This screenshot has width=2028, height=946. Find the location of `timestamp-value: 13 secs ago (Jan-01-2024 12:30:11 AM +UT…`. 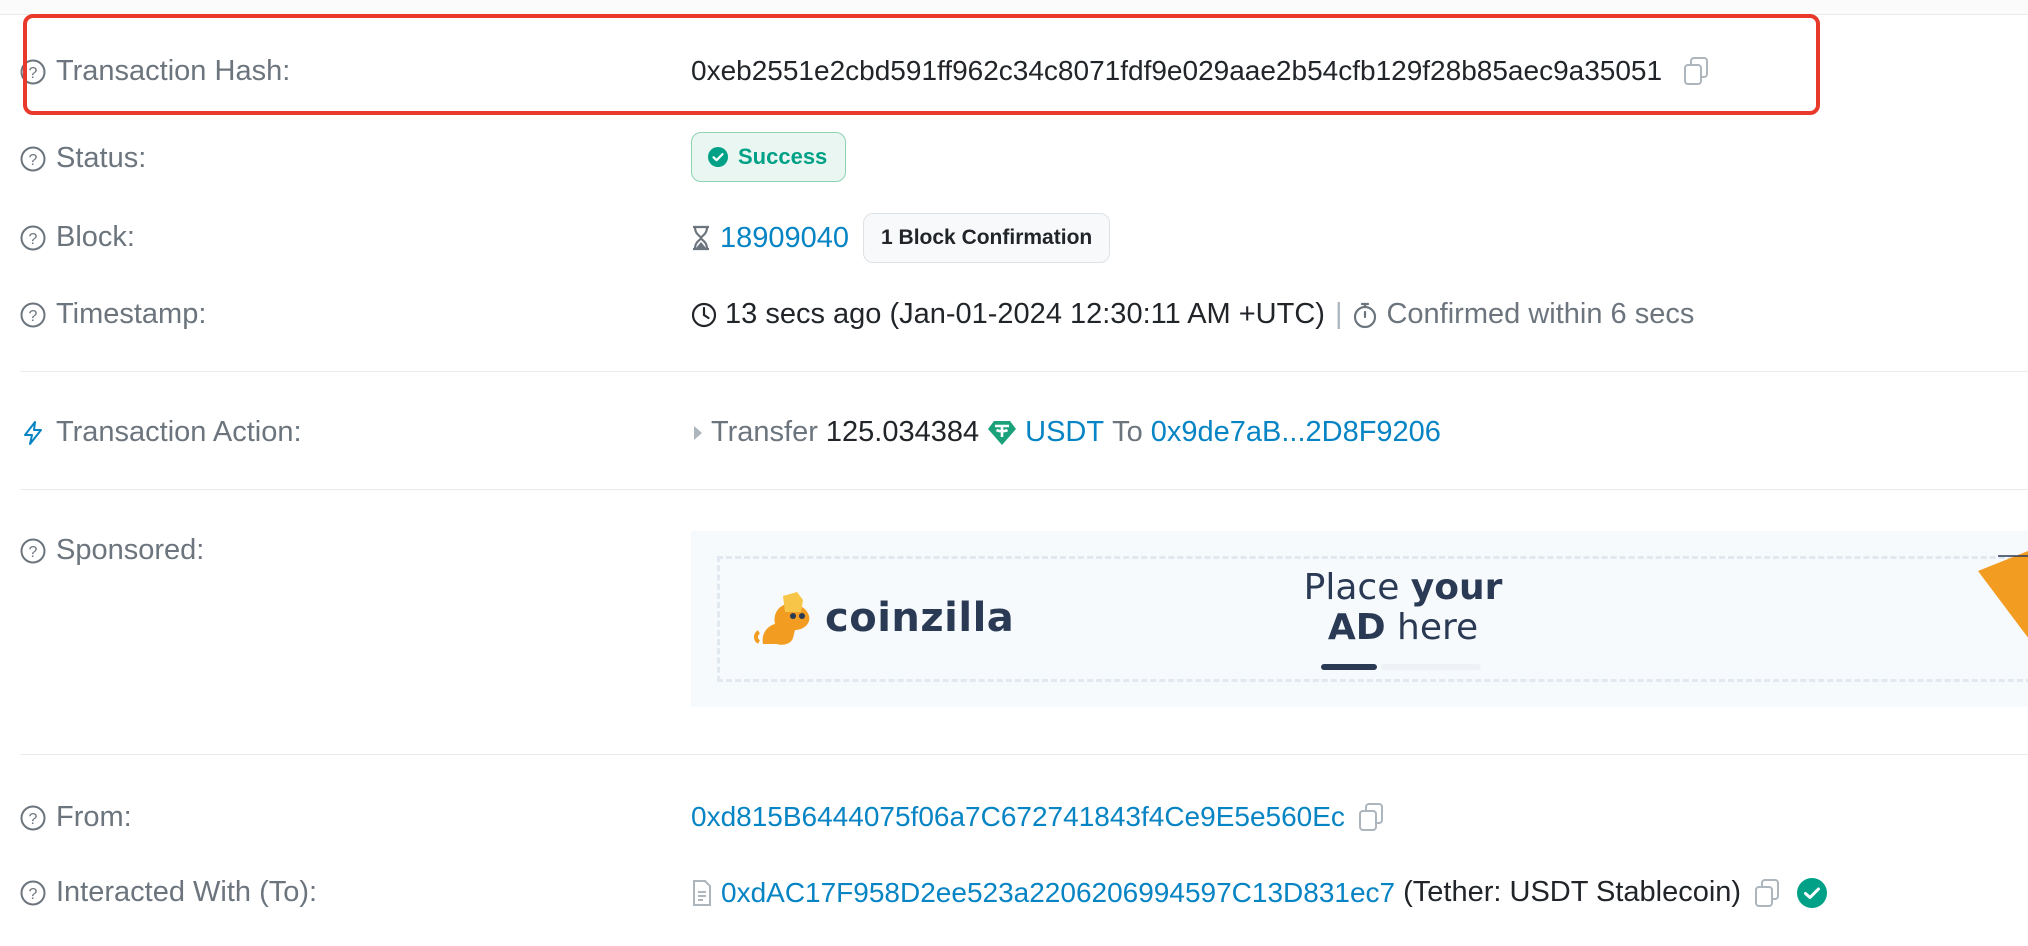

timestamp-value: 13 secs ago (Jan-01-2024 12:30:11 AM +UT… is located at coordinates (1025, 314).